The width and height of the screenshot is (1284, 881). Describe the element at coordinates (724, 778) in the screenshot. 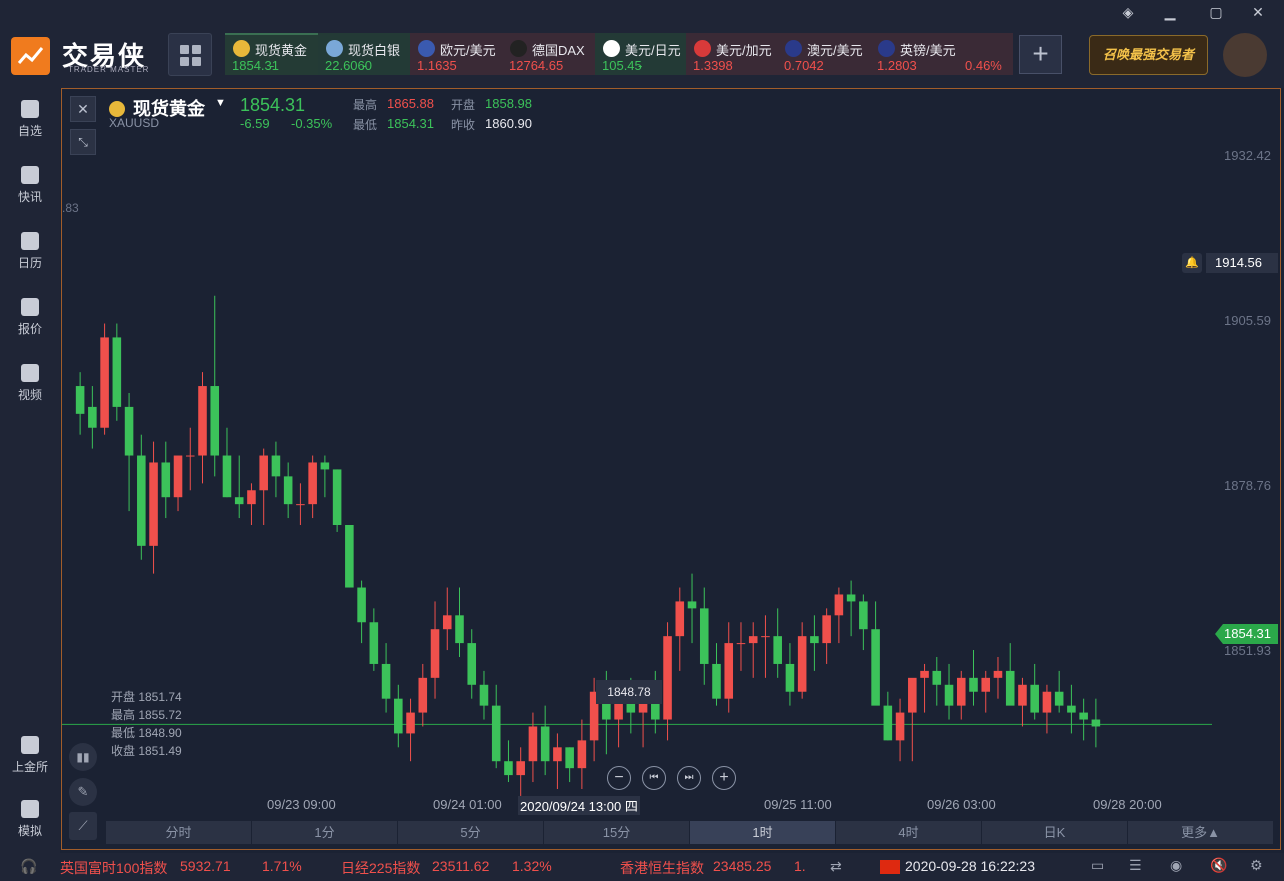

I see `zoom-in-button: +` at that location.